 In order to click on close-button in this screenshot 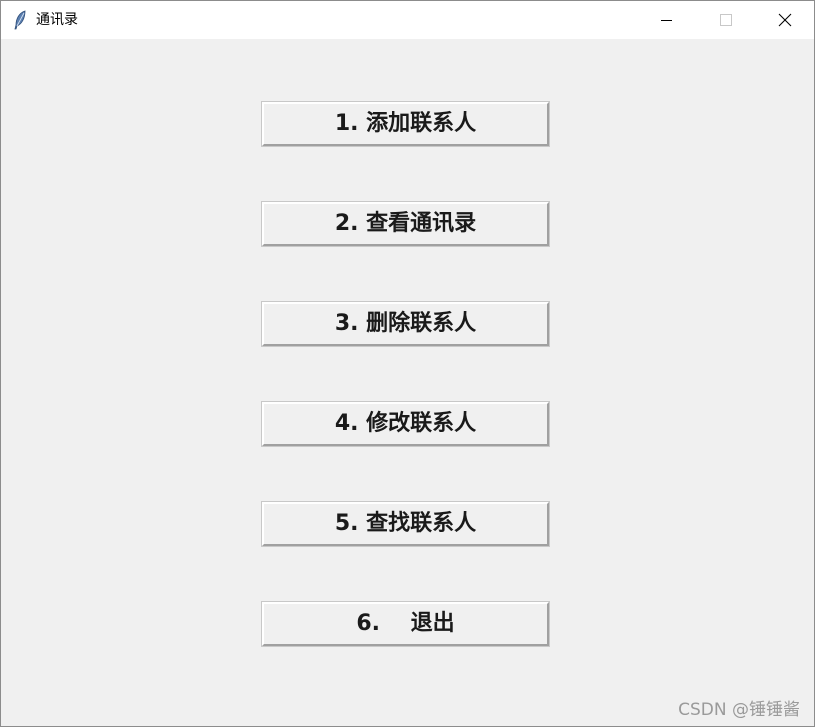, I will do `click(785, 20)`.